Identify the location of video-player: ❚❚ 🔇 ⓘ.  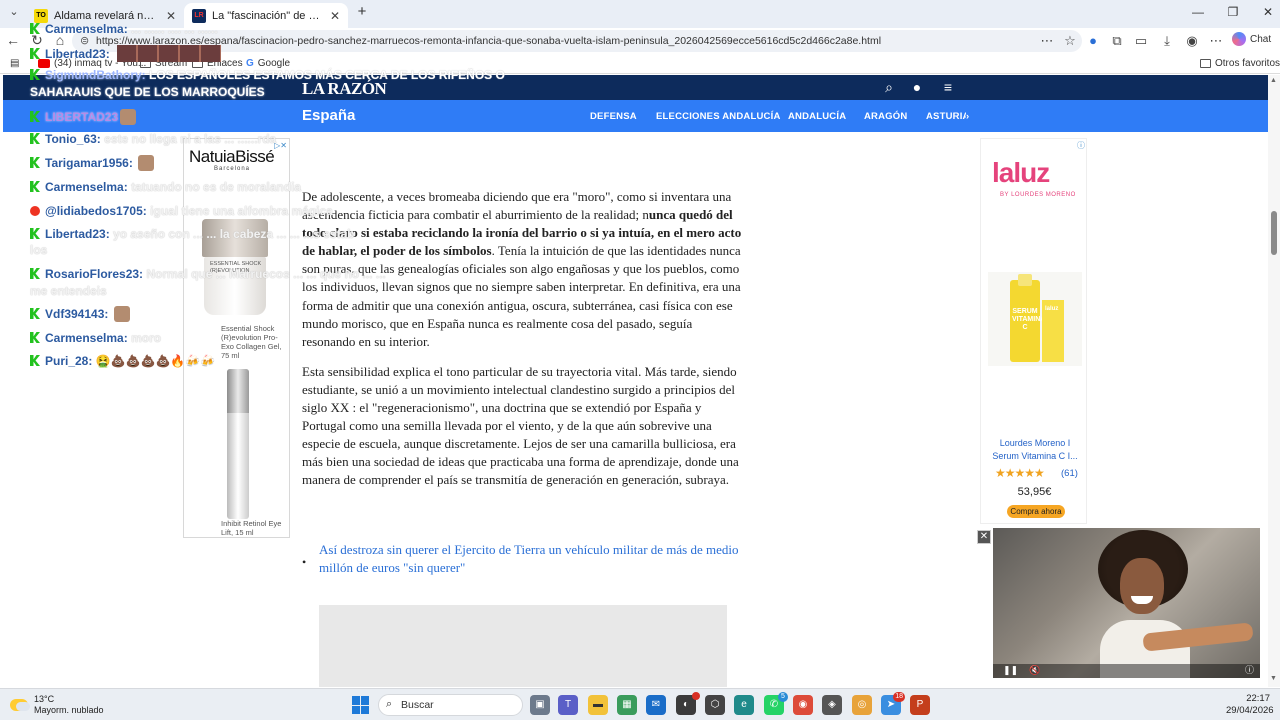
(1126, 603).